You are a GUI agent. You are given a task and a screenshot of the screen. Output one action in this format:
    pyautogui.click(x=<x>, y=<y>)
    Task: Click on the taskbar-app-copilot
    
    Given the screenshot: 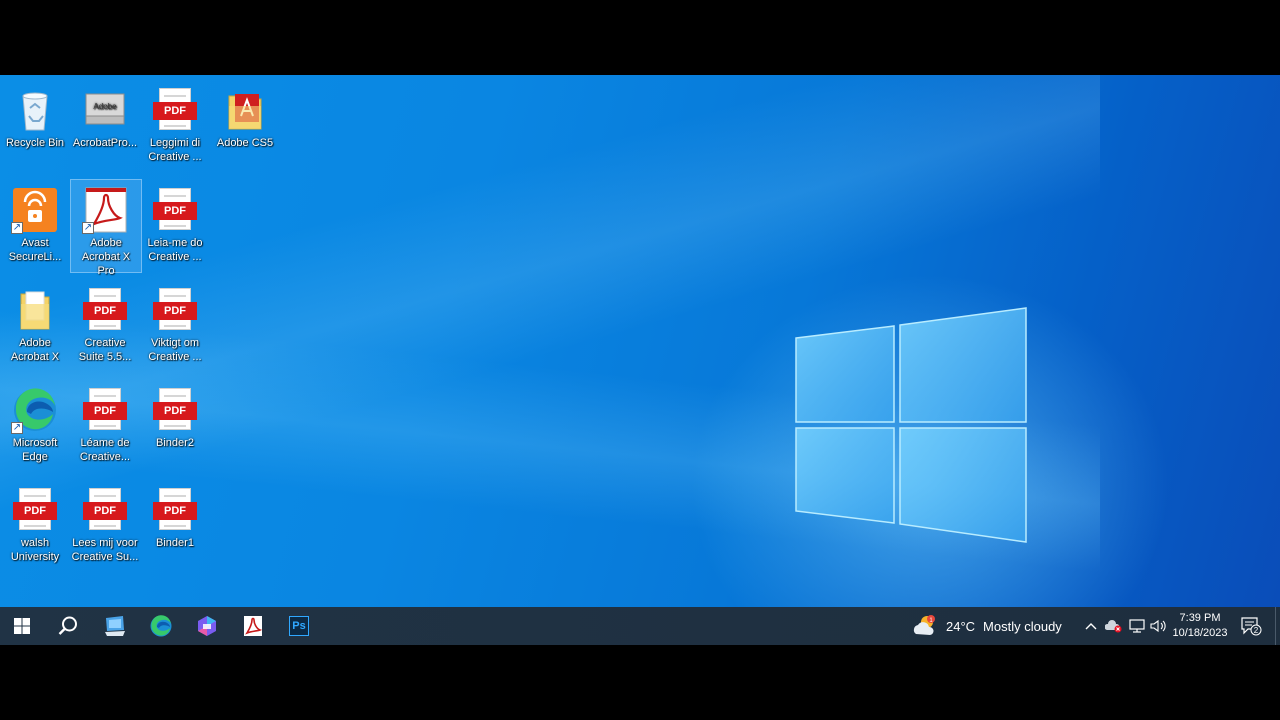 What is the action you would take?
    pyautogui.click(x=207, y=626)
    